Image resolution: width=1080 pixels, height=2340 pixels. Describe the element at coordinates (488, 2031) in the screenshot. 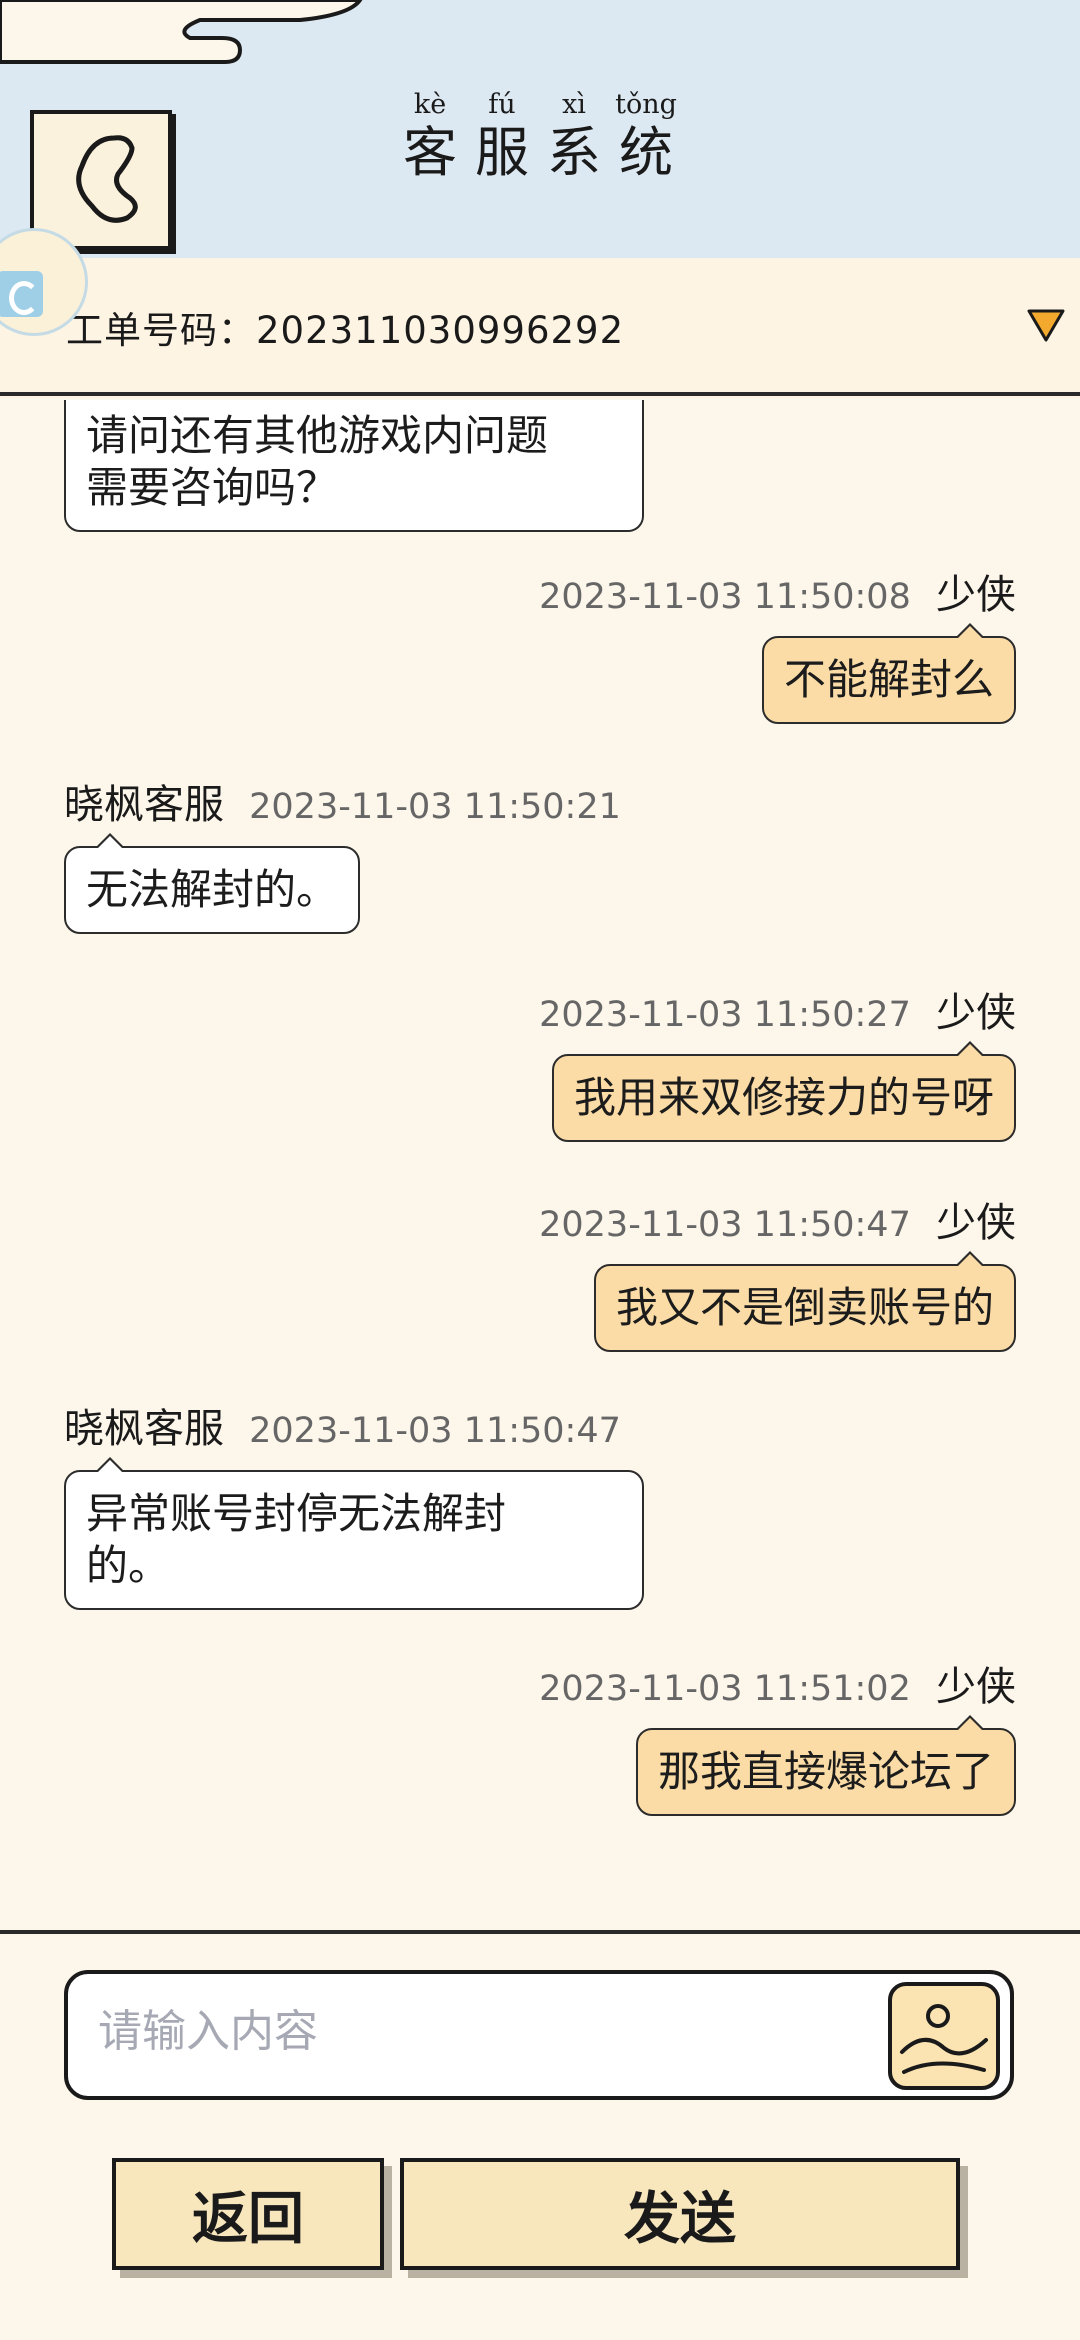

I see `message-input` at that location.